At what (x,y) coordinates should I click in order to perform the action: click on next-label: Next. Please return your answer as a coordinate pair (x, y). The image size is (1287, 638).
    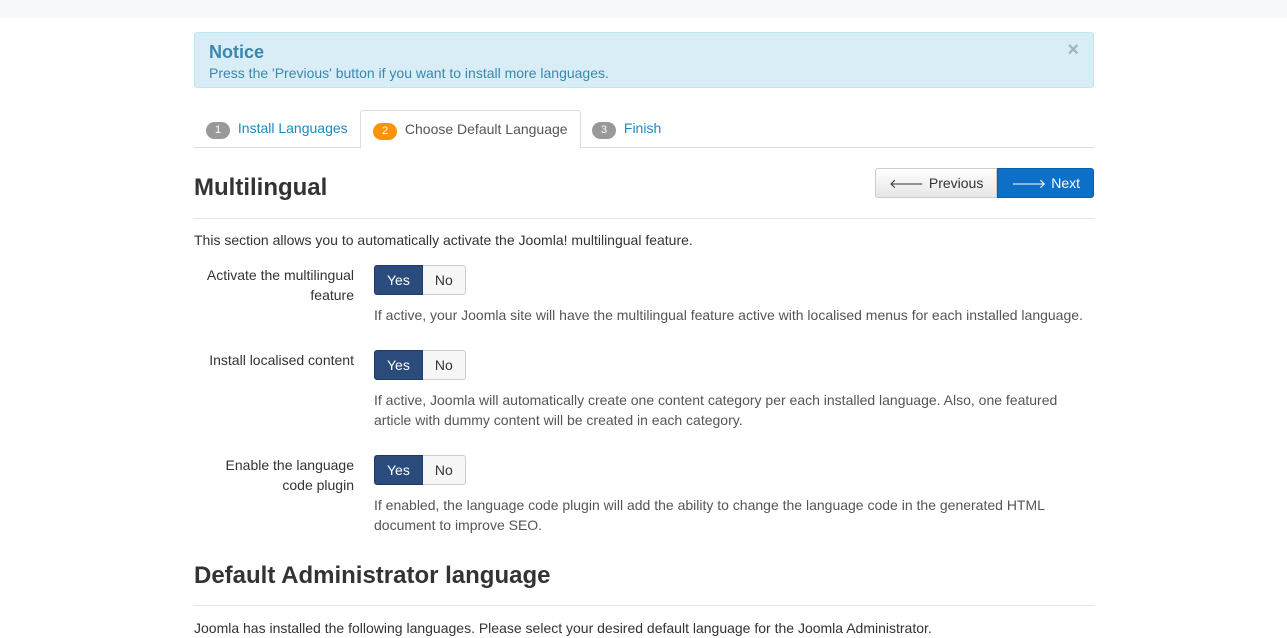
    Looking at the image, I should click on (1065, 183).